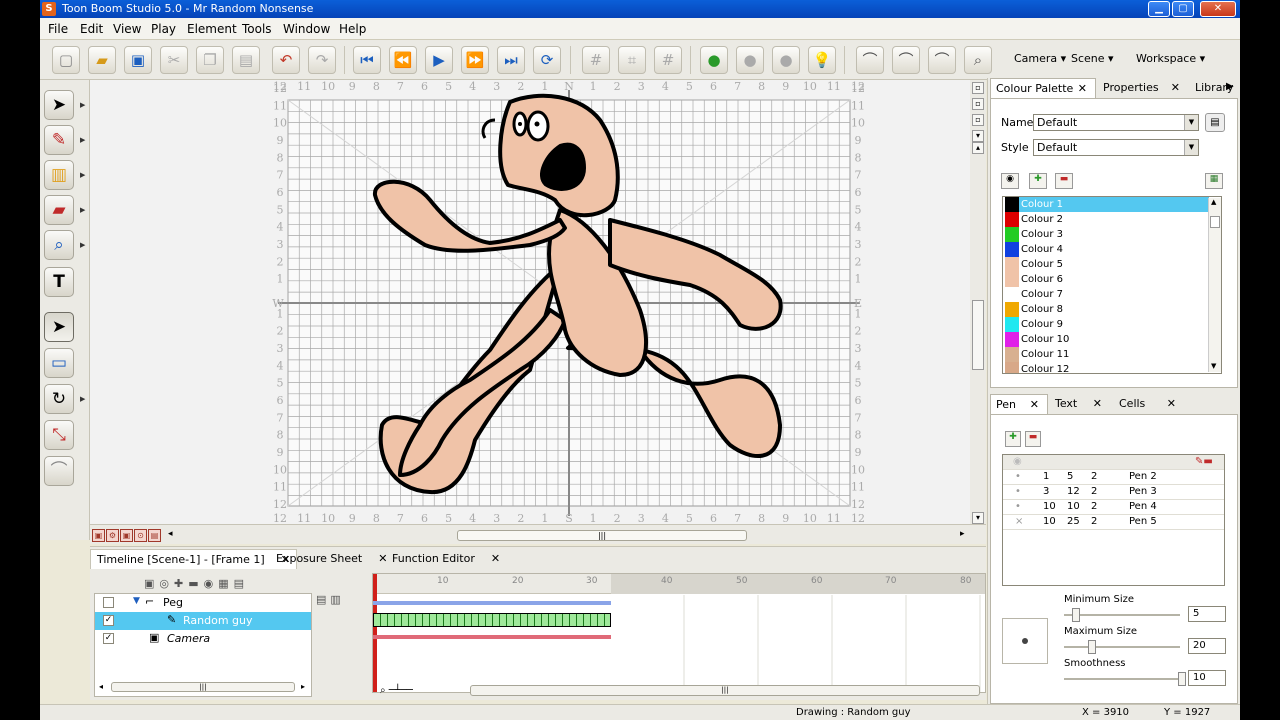 This screenshot has height=720, width=1280. What do you see at coordinates (1106, 234) in the screenshot?
I see `colour-swatch-row: Colour 3` at bounding box center [1106, 234].